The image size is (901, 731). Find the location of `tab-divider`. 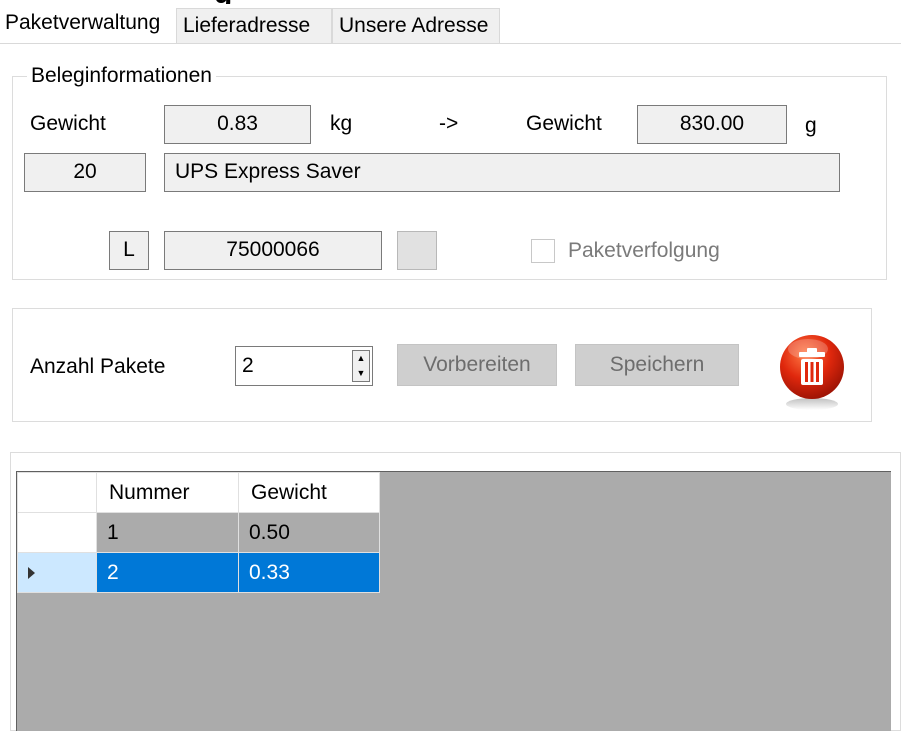

tab-divider is located at coordinates (450, 43).